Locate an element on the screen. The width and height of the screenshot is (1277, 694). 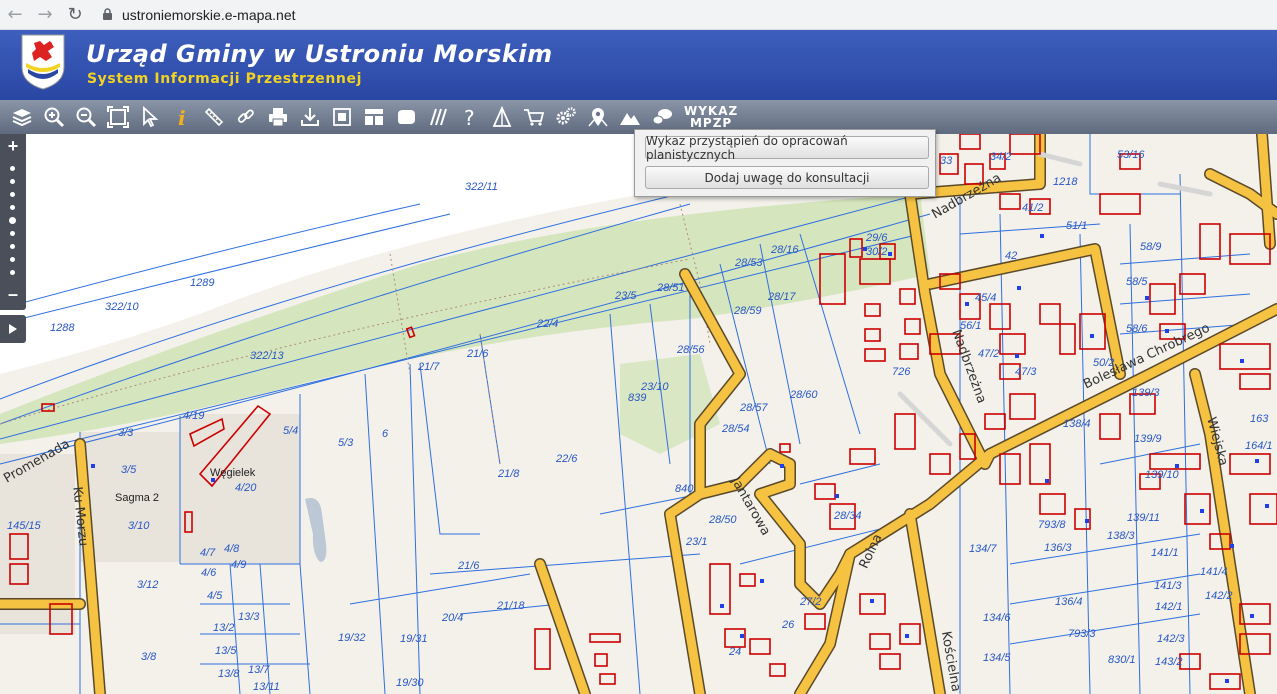
parcel-label: 3/8 is located at coordinates (149, 657).